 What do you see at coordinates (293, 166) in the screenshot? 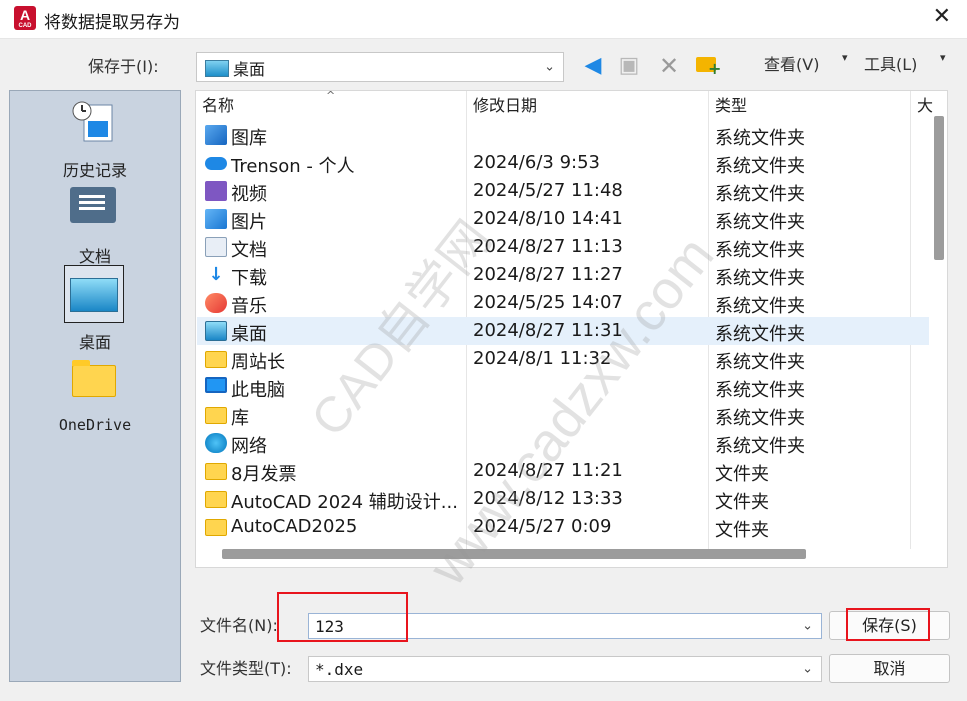
I see `file-name: Trenson - 个人` at bounding box center [293, 166].